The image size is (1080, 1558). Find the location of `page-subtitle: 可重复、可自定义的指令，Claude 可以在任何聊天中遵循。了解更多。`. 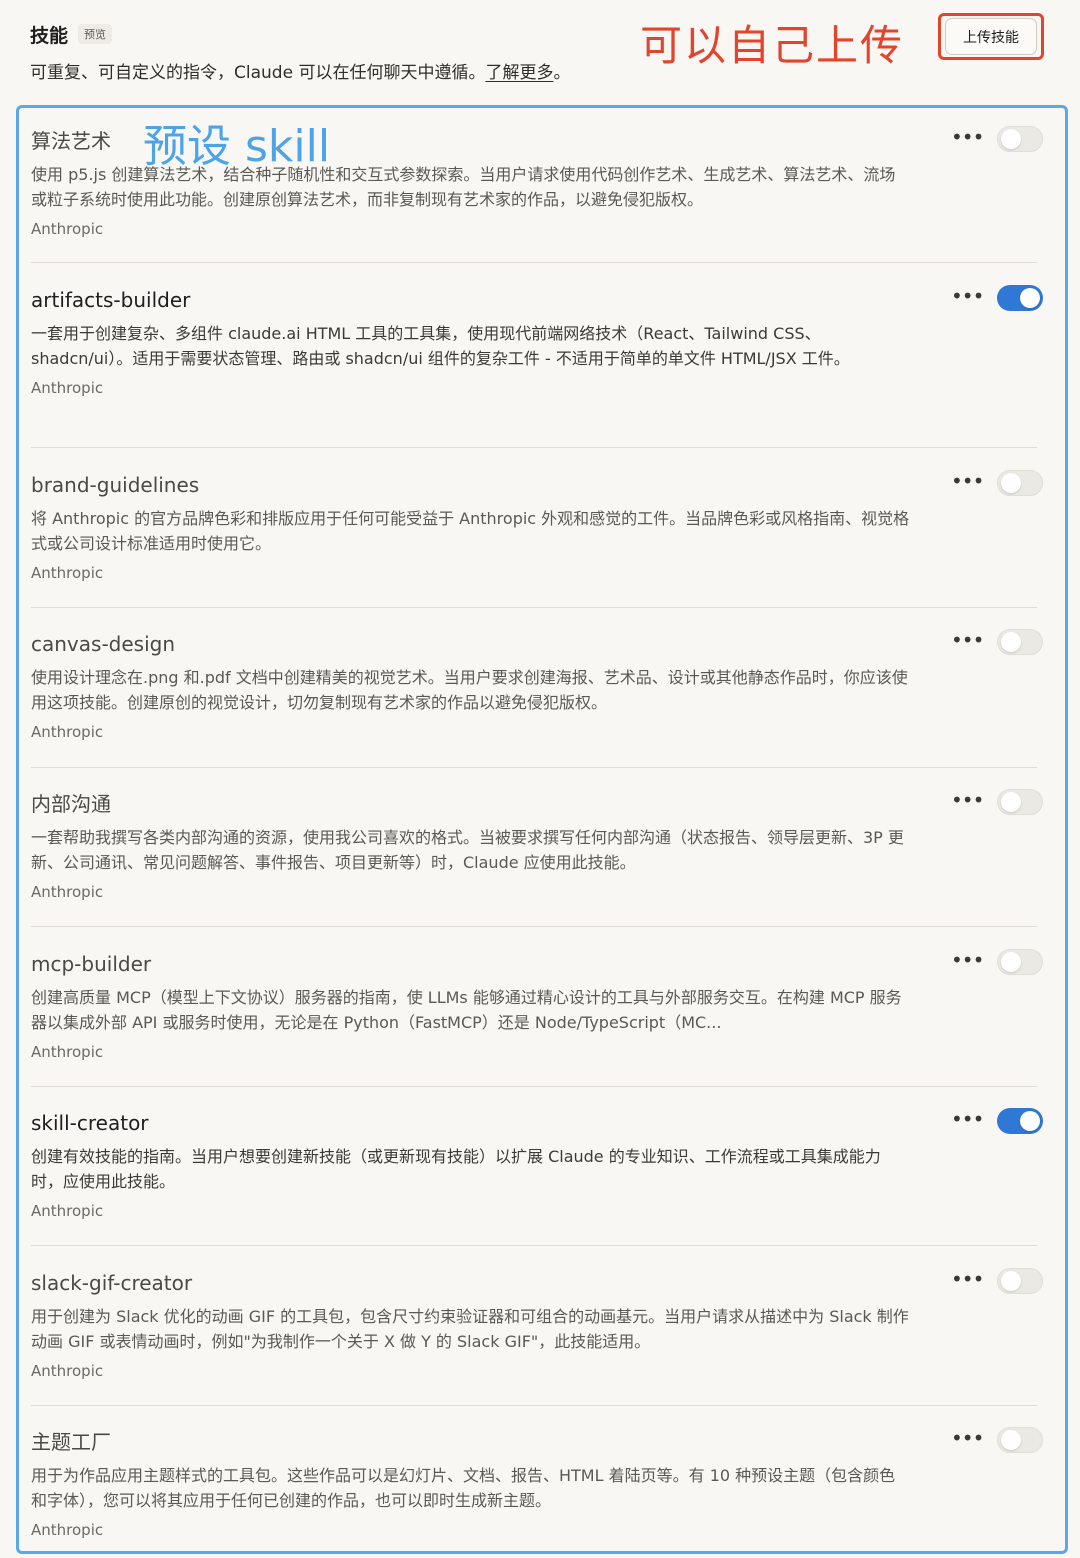

page-subtitle: 可重复、可自定义的指令，Claude 可以在任何聊天中遵循。了解更多。 is located at coordinates (300, 70).